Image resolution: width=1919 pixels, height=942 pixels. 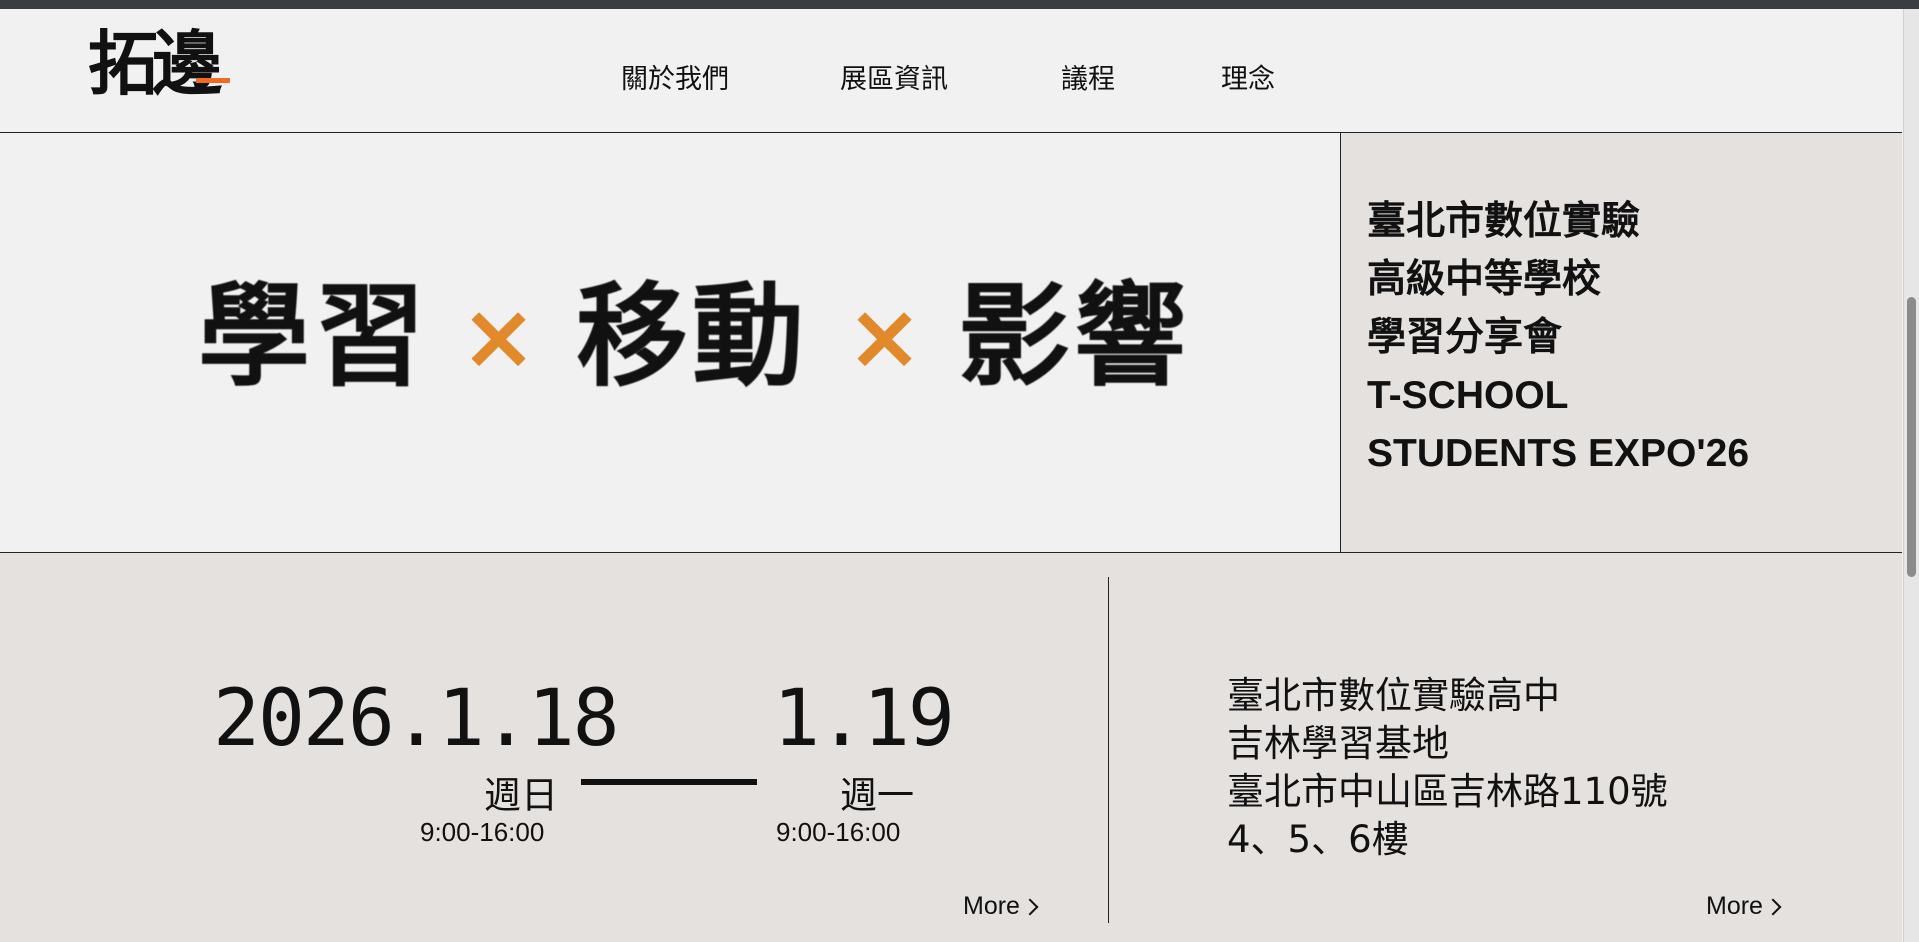 What do you see at coordinates (416, 719) in the screenshot?
I see `start-date: 2026.1.18` at bounding box center [416, 719].